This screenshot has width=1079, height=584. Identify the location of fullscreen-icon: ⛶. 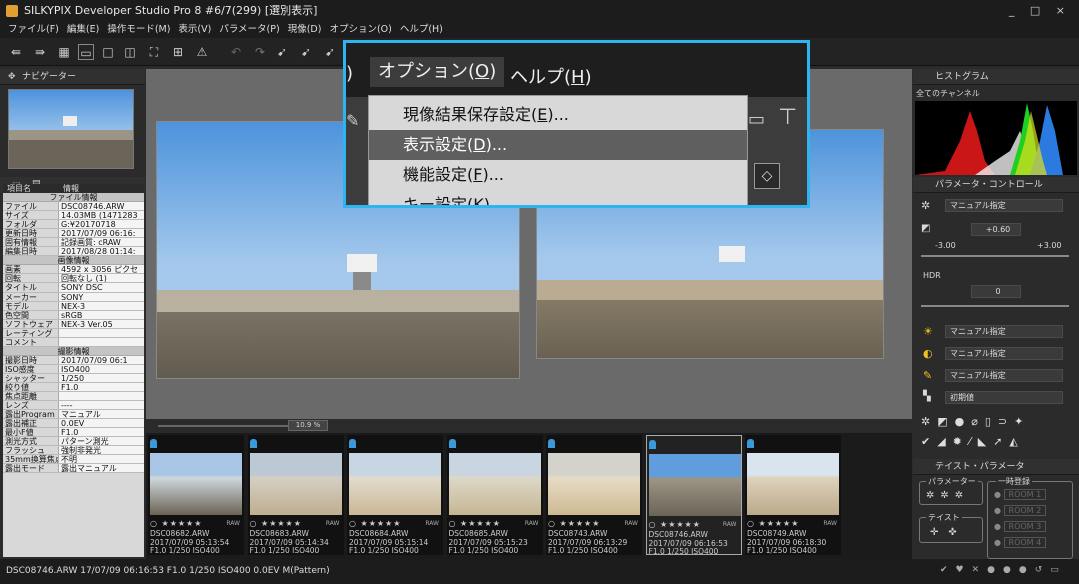
(154, 52).